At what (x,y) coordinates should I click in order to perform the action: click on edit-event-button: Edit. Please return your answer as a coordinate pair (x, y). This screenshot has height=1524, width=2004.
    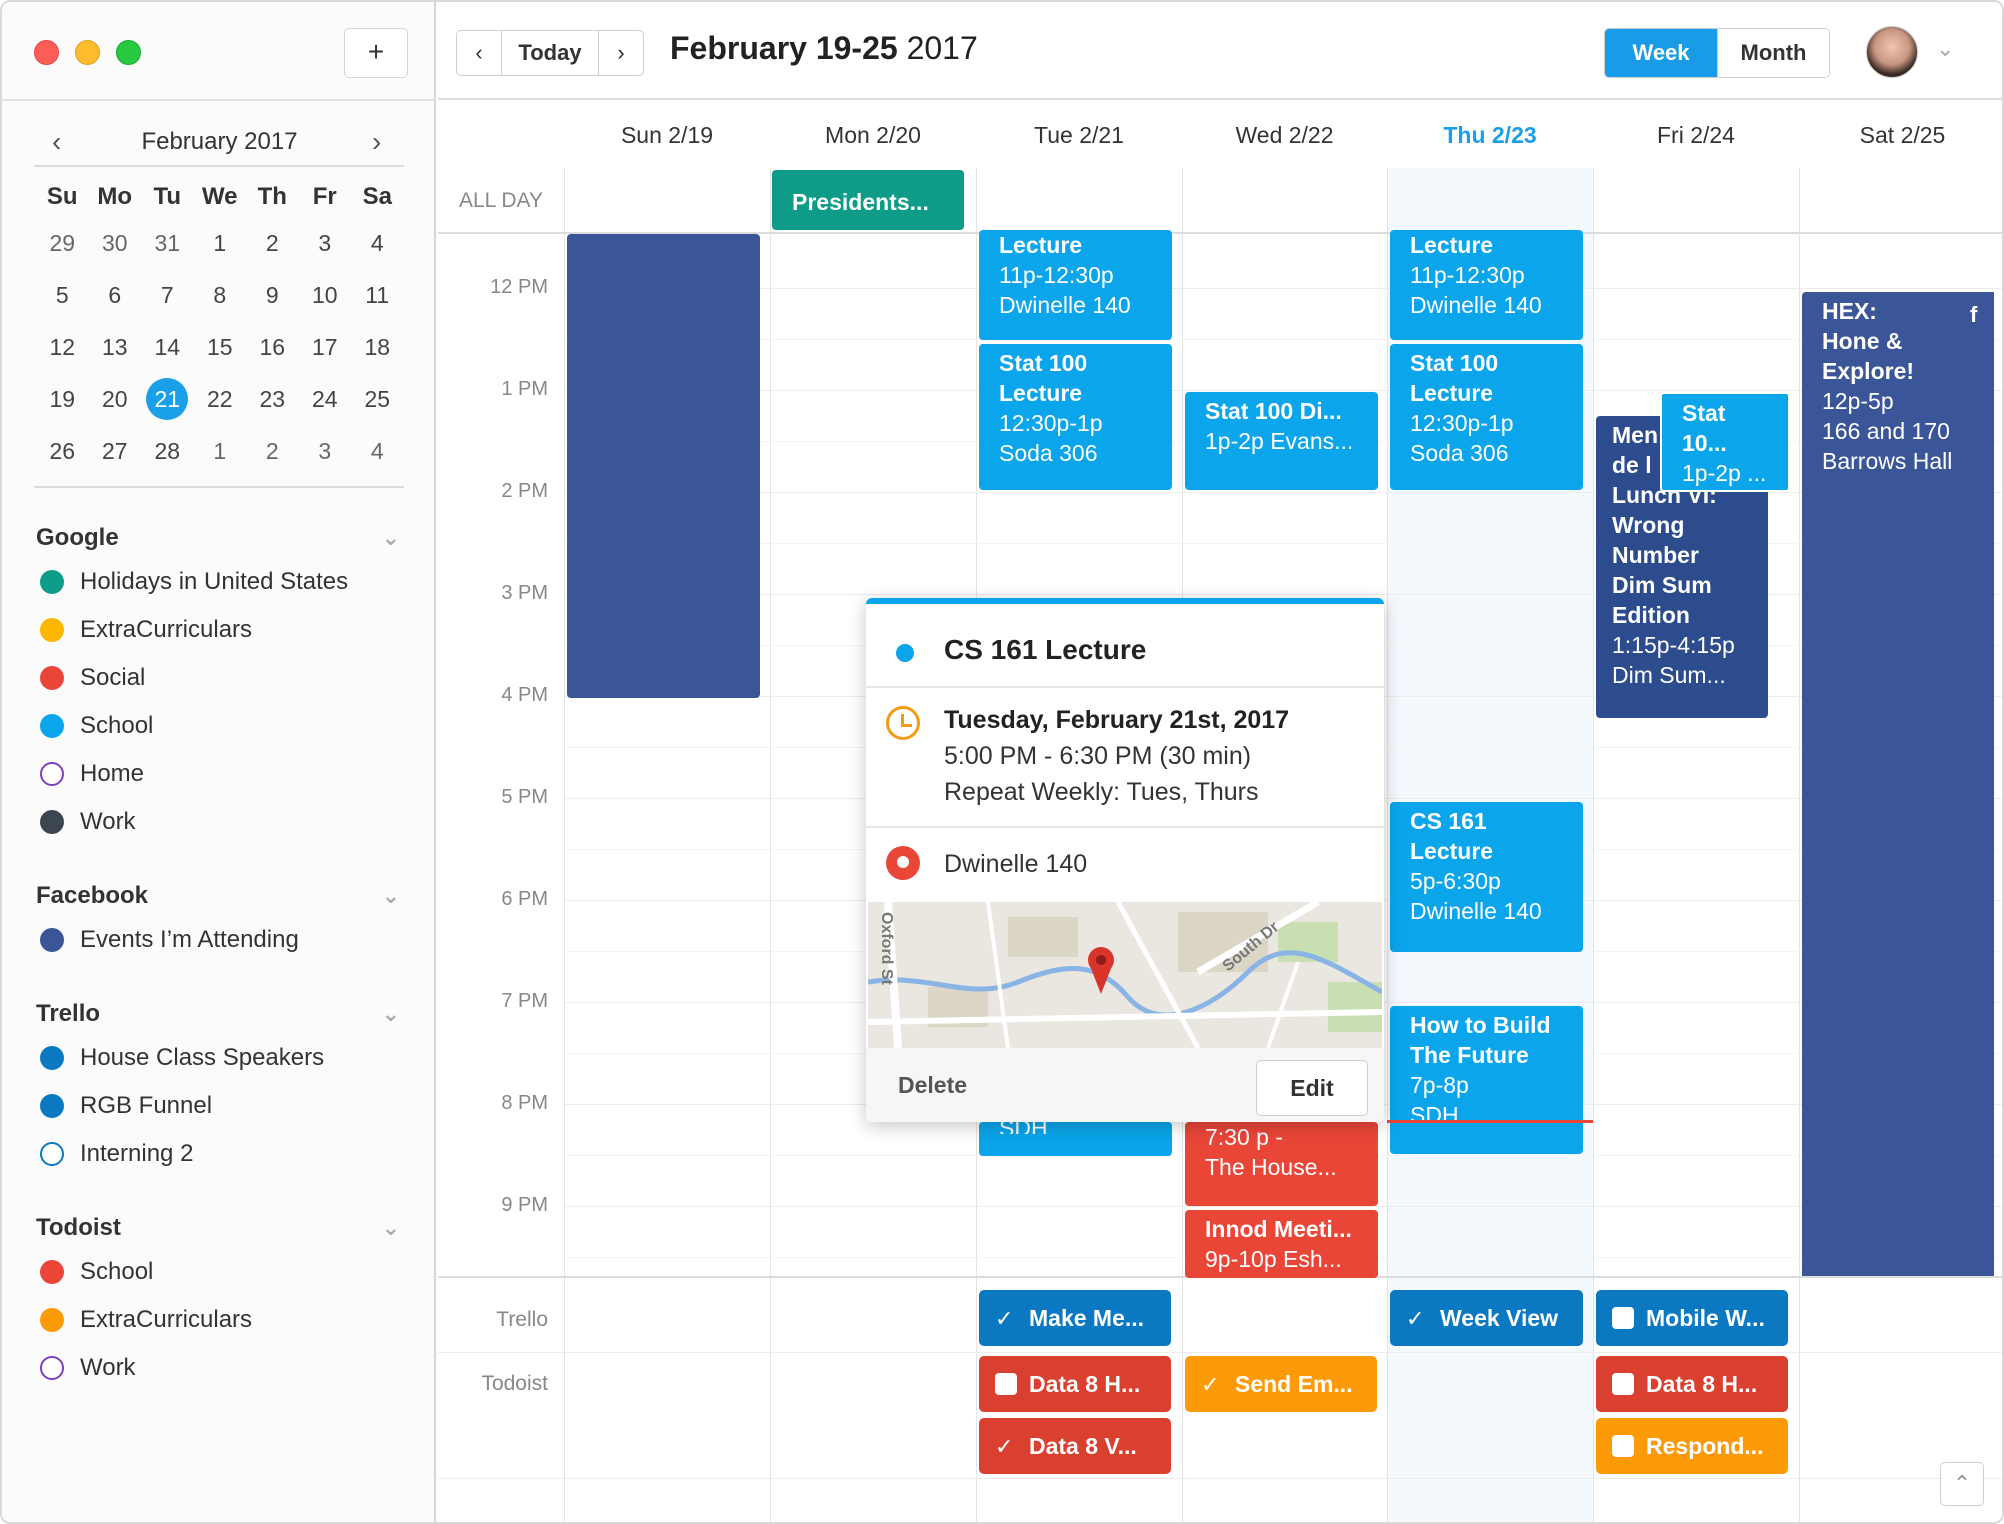
    Looking at the image, I should click on (1312, 1088).